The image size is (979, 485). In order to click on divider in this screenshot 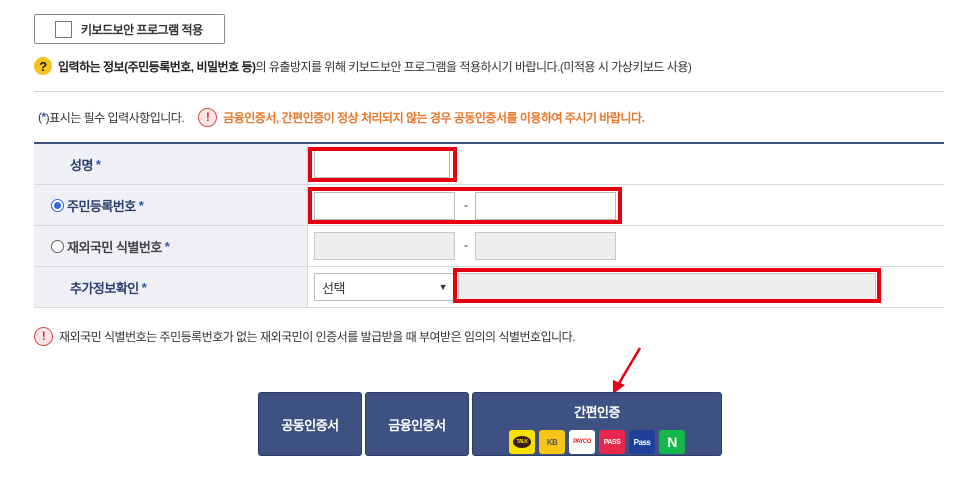, I will do `click(489, 91)`.